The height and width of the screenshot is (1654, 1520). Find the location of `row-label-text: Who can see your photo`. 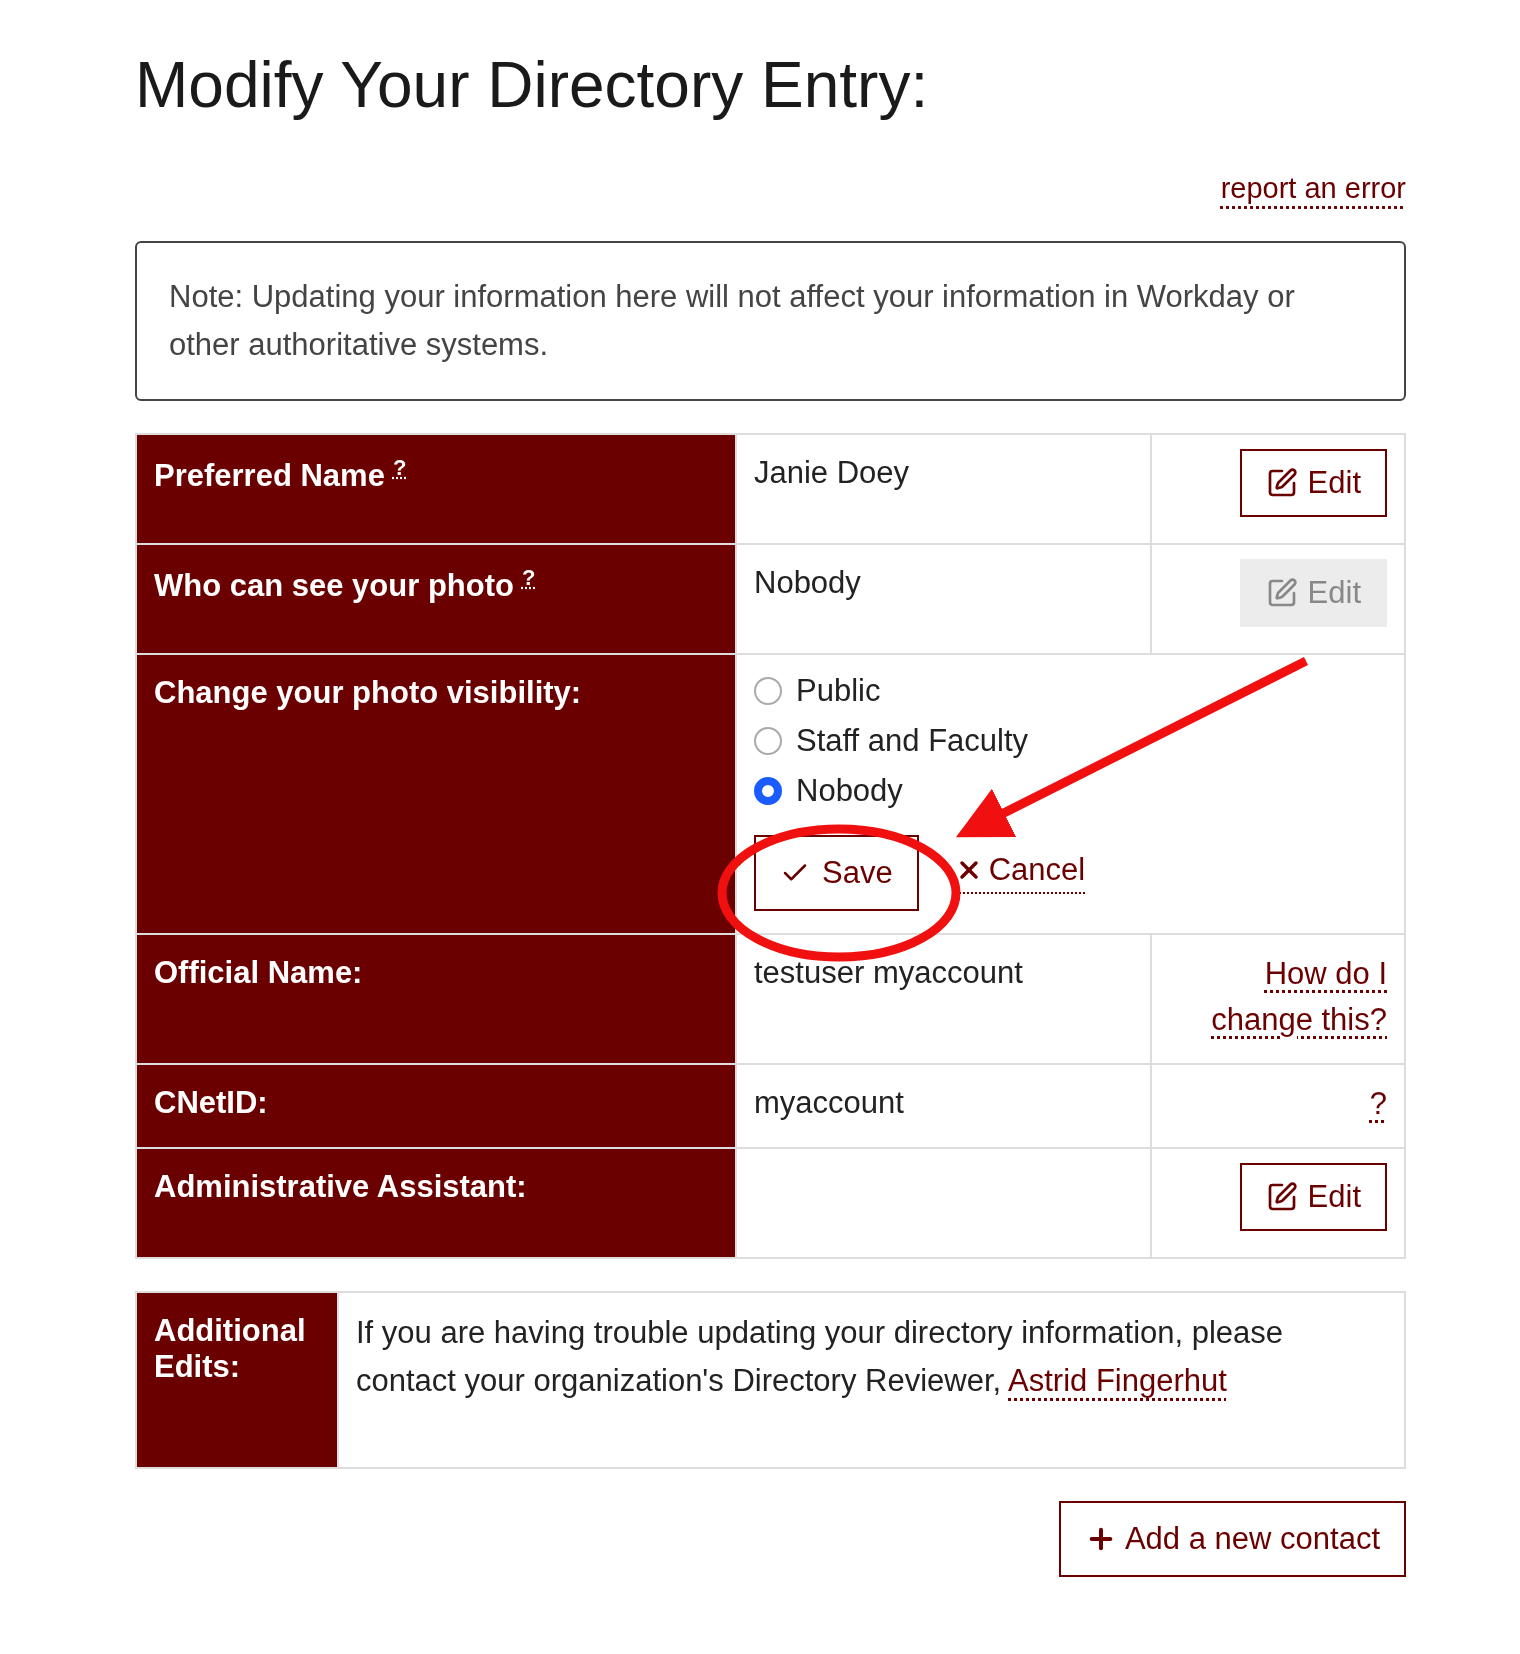

row-label-text: Who can see your photo is located at coordinates (334, 586).